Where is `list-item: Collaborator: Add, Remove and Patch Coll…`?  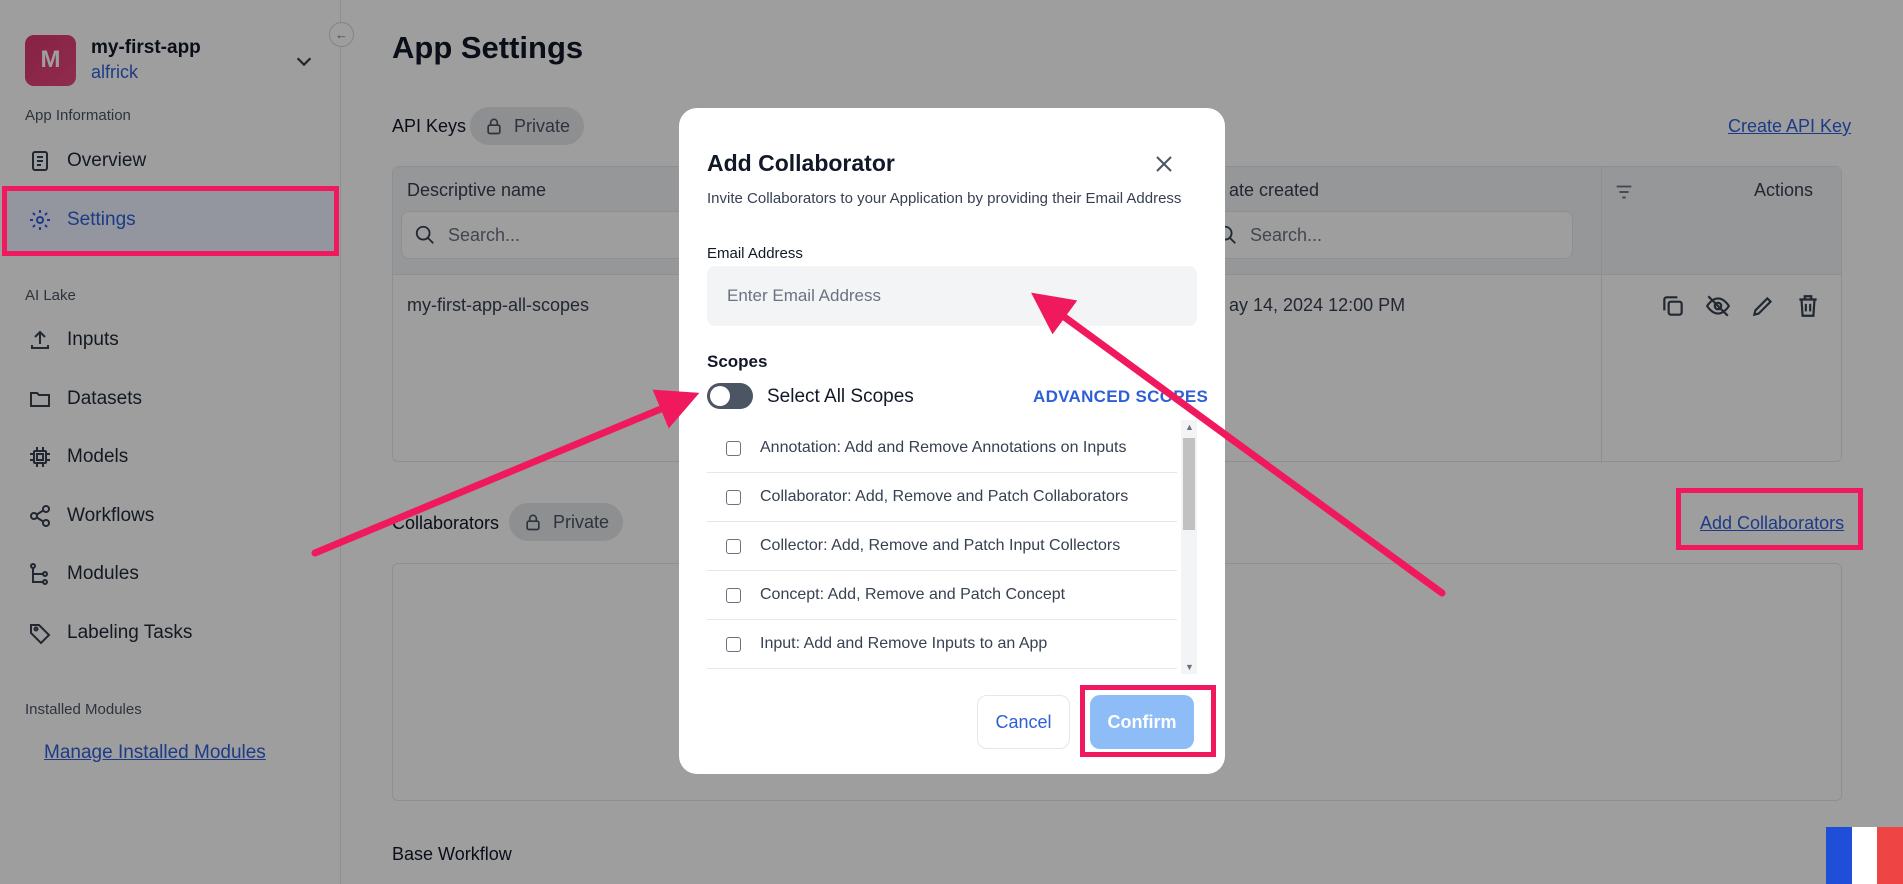 list-item: Collaborator: Add, Remove and Patch Coll… is located at coordinates (942, 497).